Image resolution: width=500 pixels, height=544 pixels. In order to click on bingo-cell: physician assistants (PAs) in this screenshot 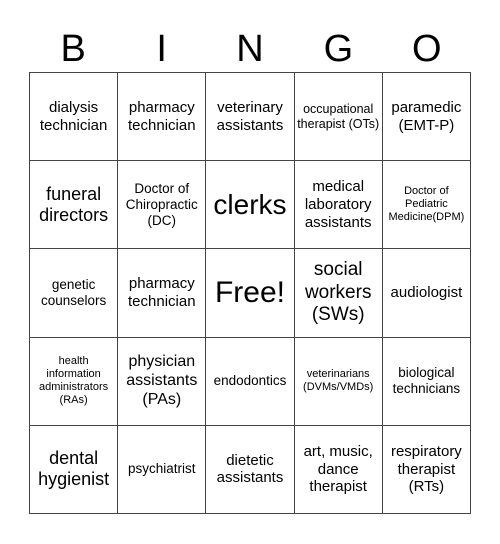, I will do `click(162, 381)`.